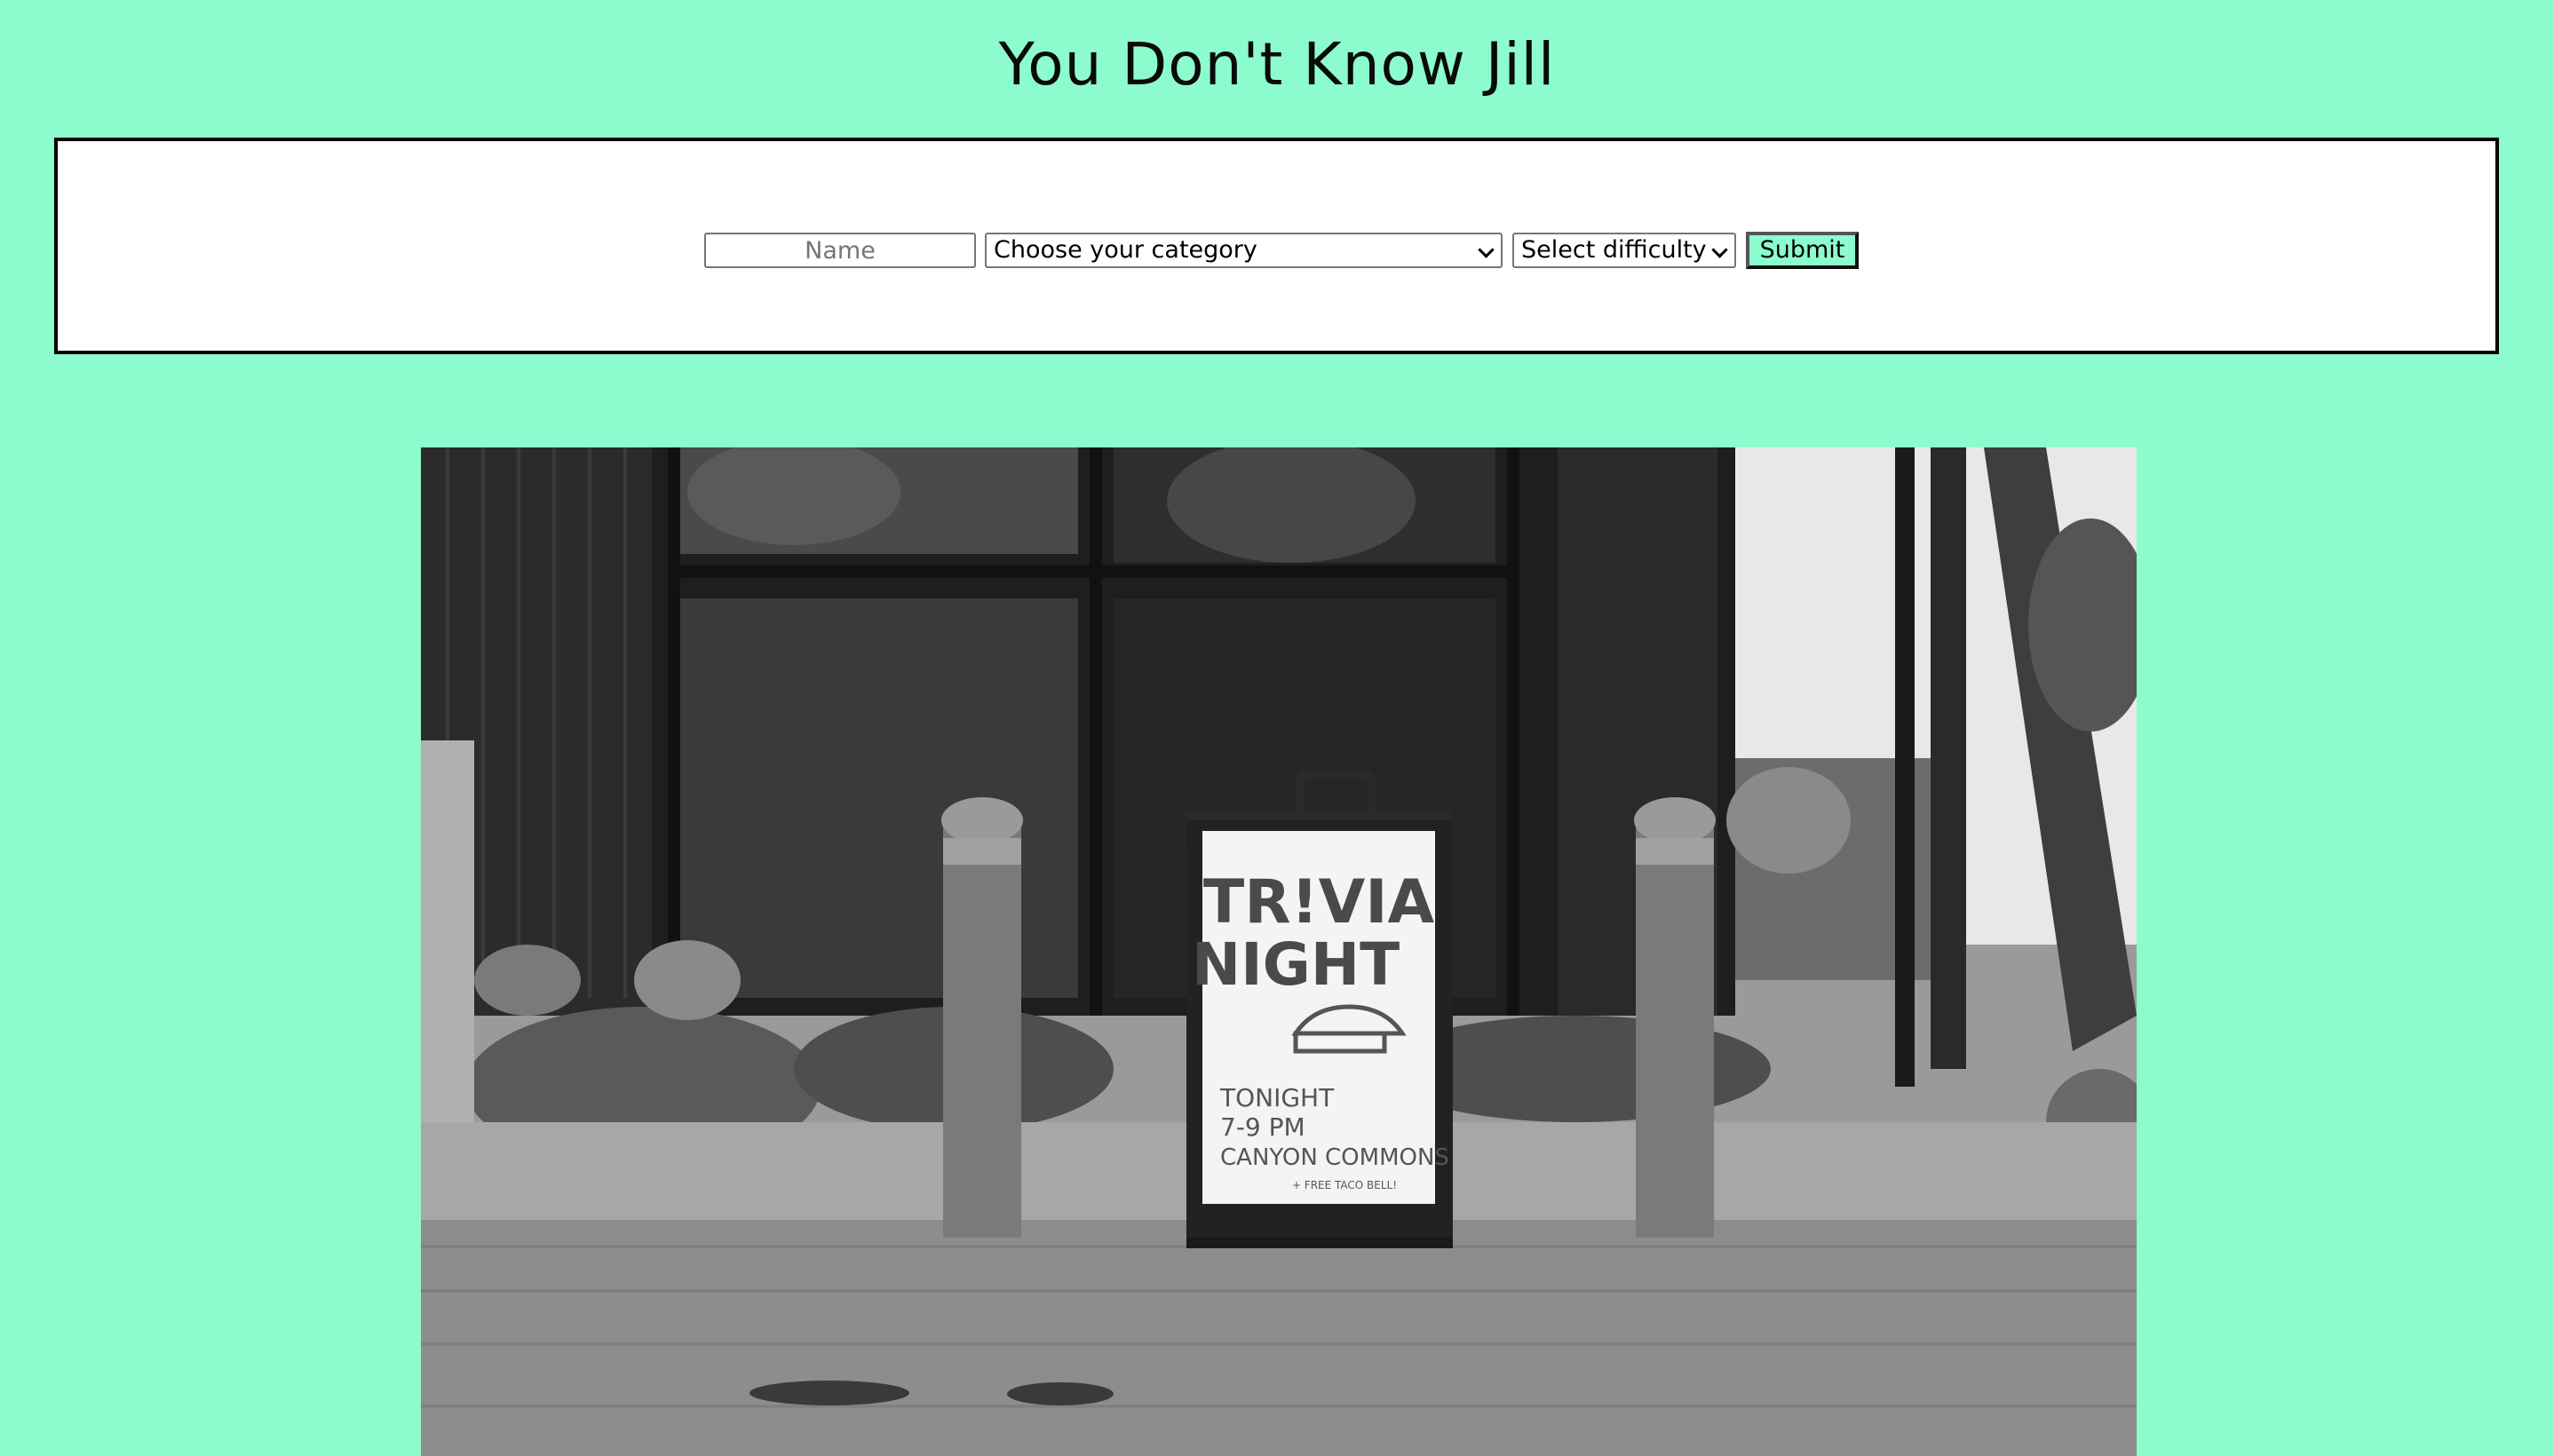  What do you see at coordinates (1277, 1097) in the screenshot?
I see `sign-text-tonight: TONIGHT` at bounding box center [1277, 1097].